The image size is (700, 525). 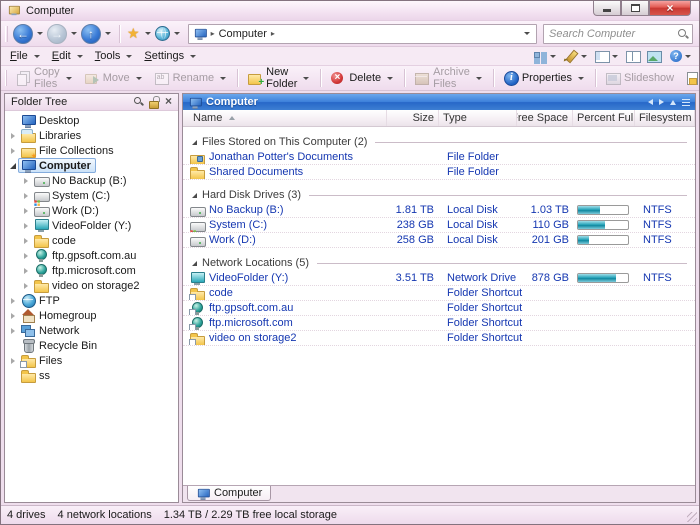 I want to click on group-header: Network Locations (5), so click(x=439, y=263).